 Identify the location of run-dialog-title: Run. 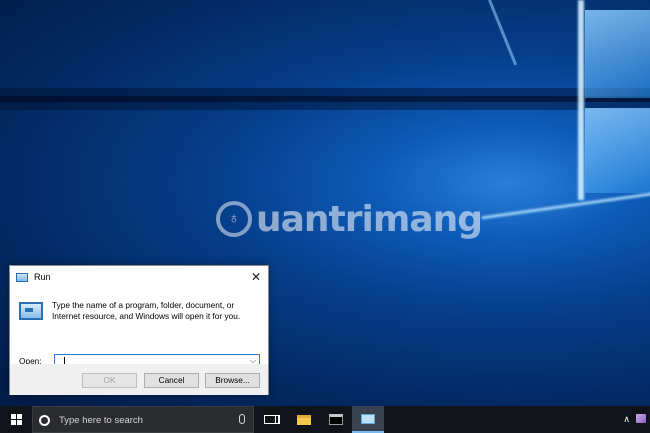
(42, 277).